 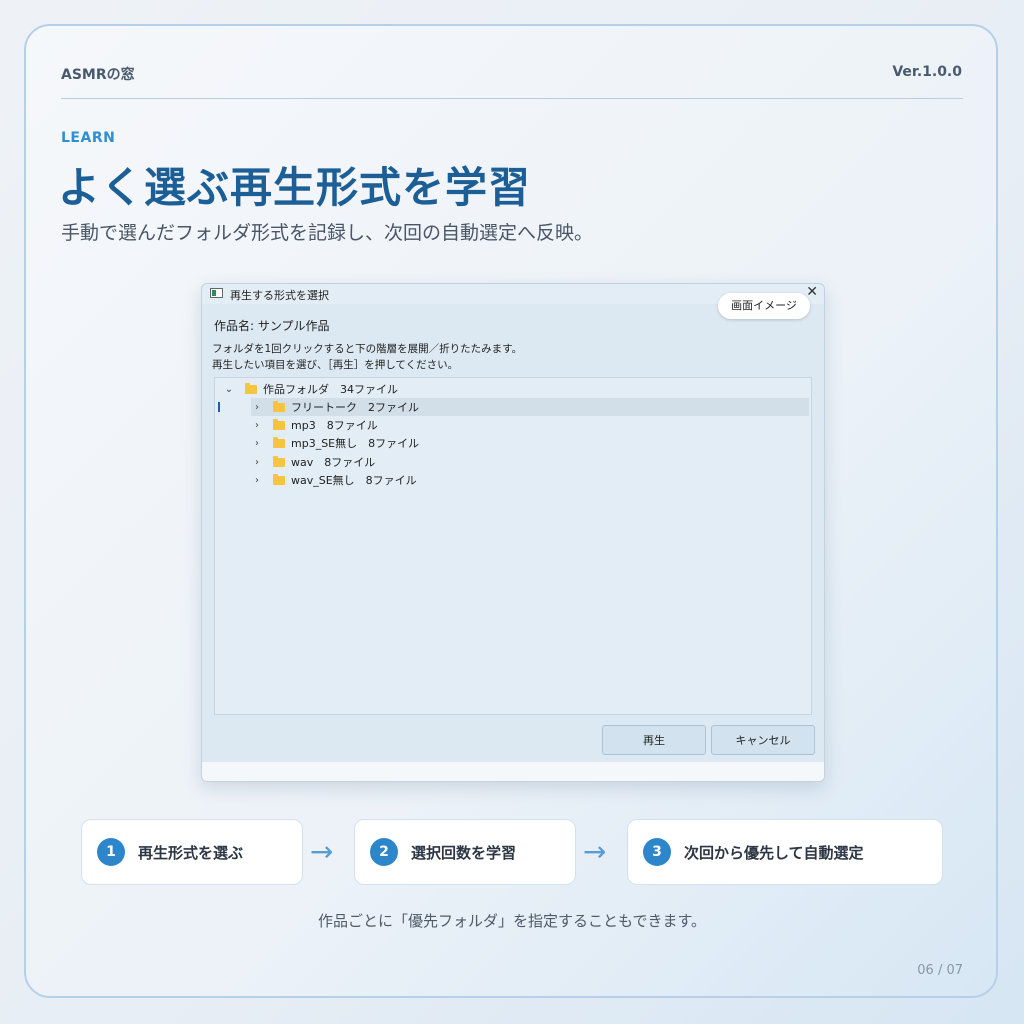 I want to click on page-title: よく選ぶ再生形式を学習, so click(x=295, y=187).